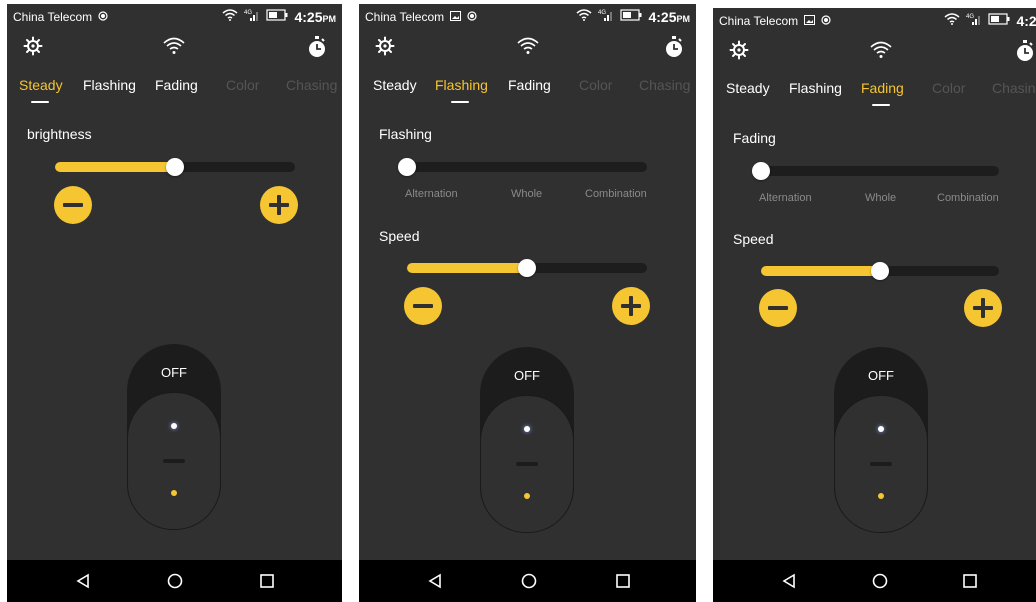 This screenshot has width=1036, height=602. Describe the element at coordinates (761, 171) in the screenshot. I see `fading-mode-slider-knob` at that location.